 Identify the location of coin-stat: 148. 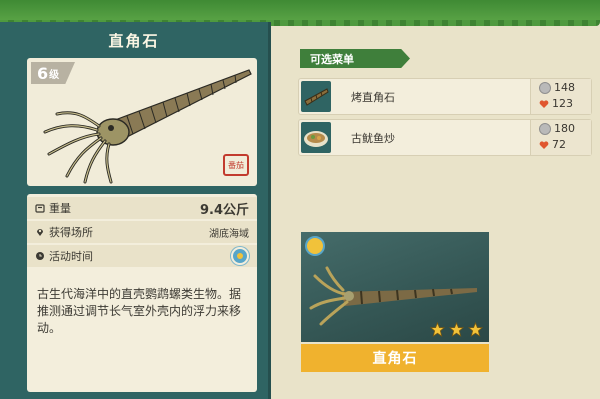
(557, 87).